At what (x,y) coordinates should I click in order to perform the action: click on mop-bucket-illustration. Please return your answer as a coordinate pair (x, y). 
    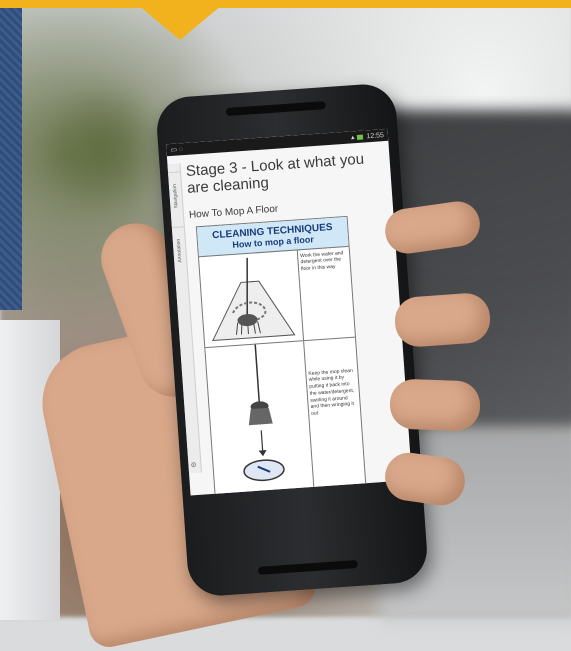
    Looking at the image, I should click on (260, 418).